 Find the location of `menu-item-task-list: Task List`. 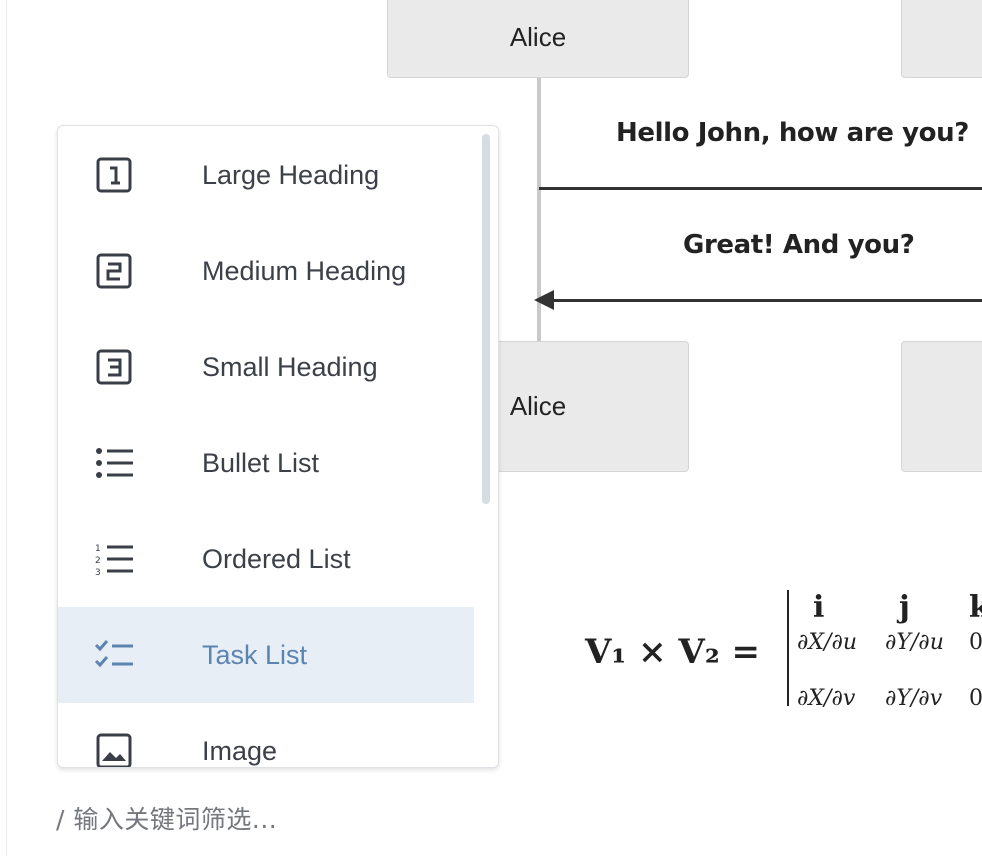

menu-item-task-list: Task List is located at coordinates (266, 655).